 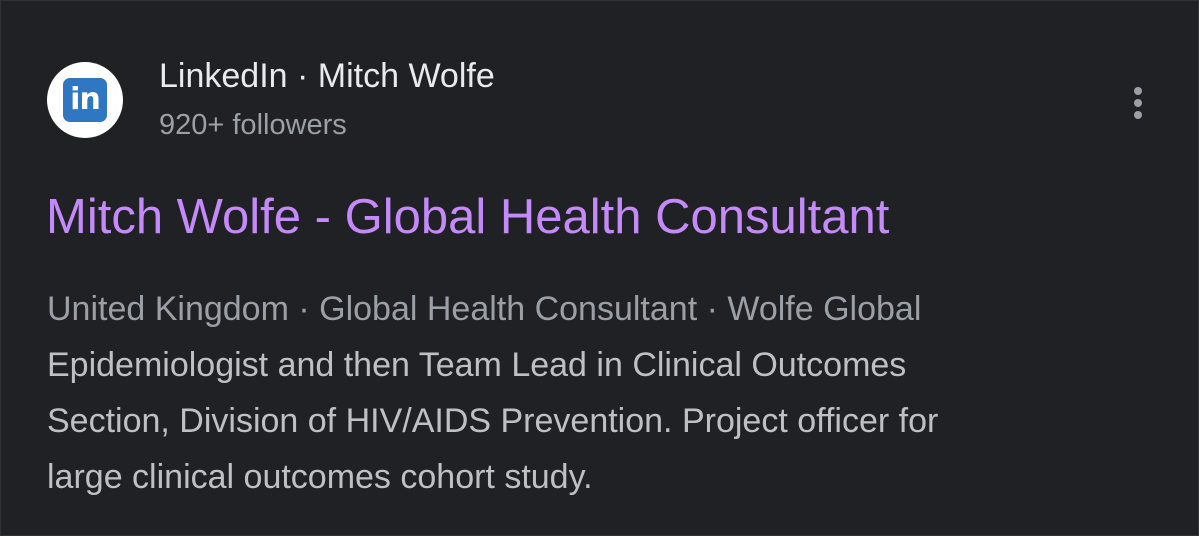 What do you see at coordinates (253, 125) in the screenshot?
I see `followers-count: 920+ followers` at bounding box center [253, 125].